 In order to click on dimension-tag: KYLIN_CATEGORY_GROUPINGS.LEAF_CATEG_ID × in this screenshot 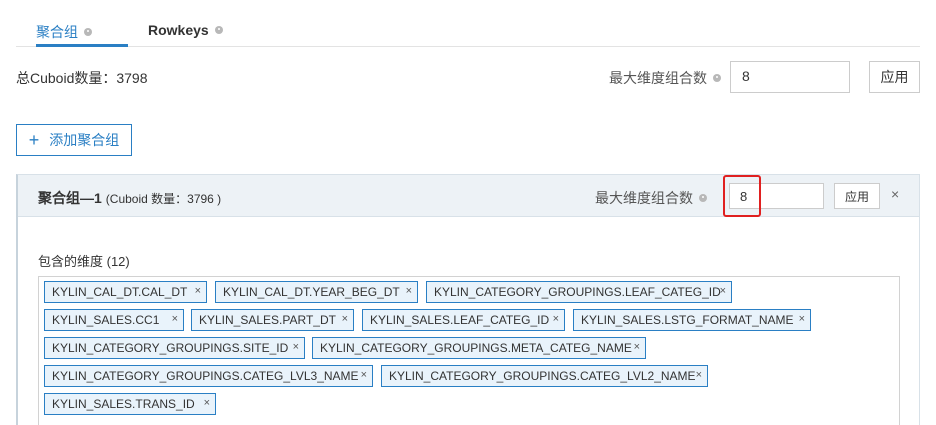, I will do `click(579, 292)`.